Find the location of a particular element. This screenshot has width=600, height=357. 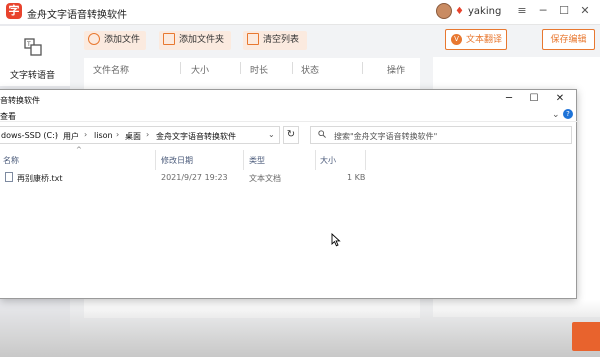

help-icon: ? is located at coordinates (568, 114).